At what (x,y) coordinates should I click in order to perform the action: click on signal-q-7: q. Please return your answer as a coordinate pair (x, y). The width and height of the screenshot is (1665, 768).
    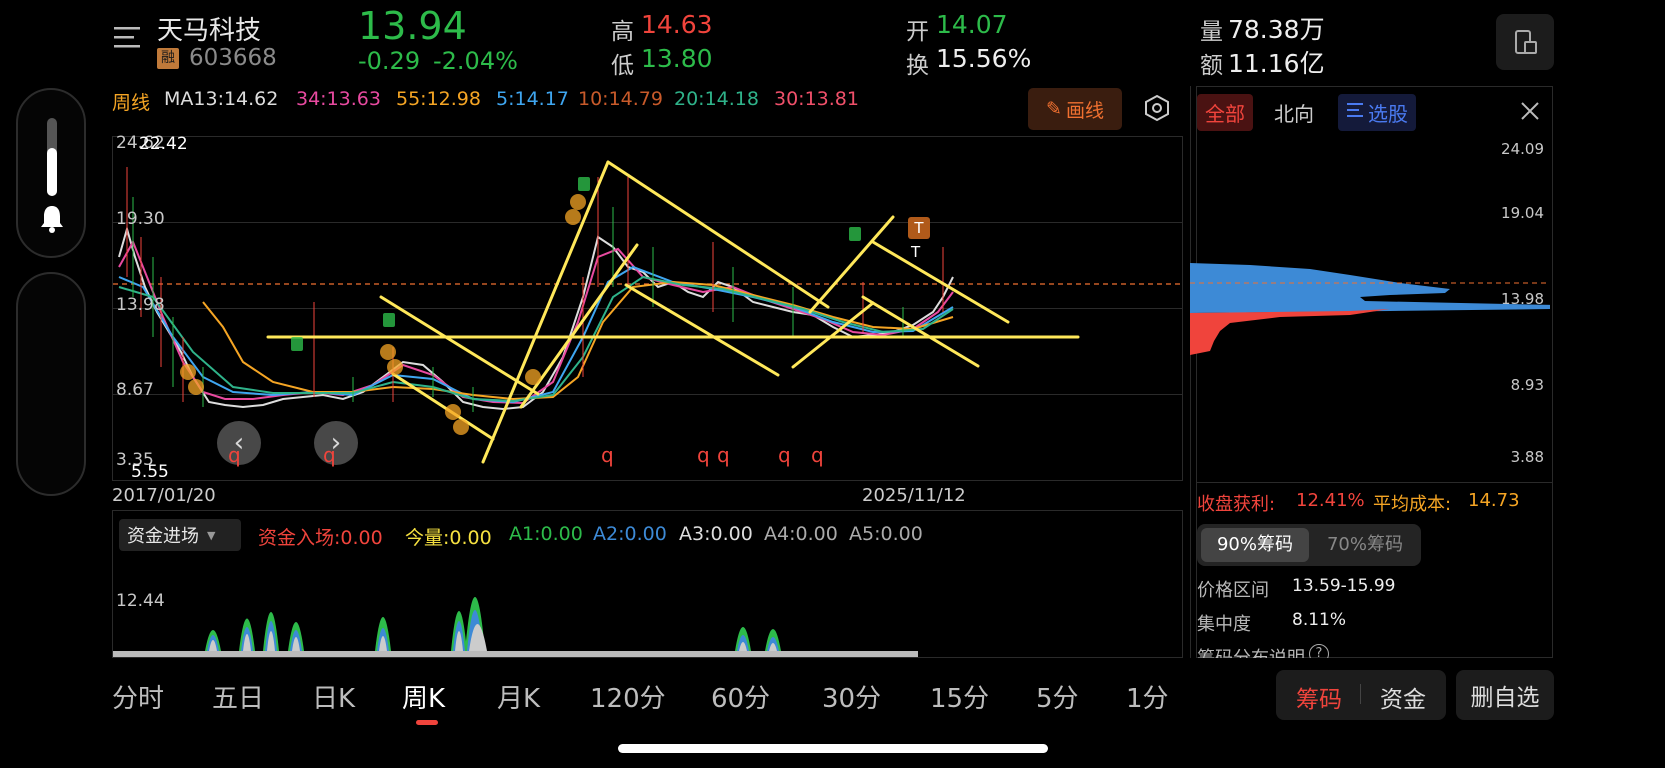
    Looking at the image, I should click on (817, 455).